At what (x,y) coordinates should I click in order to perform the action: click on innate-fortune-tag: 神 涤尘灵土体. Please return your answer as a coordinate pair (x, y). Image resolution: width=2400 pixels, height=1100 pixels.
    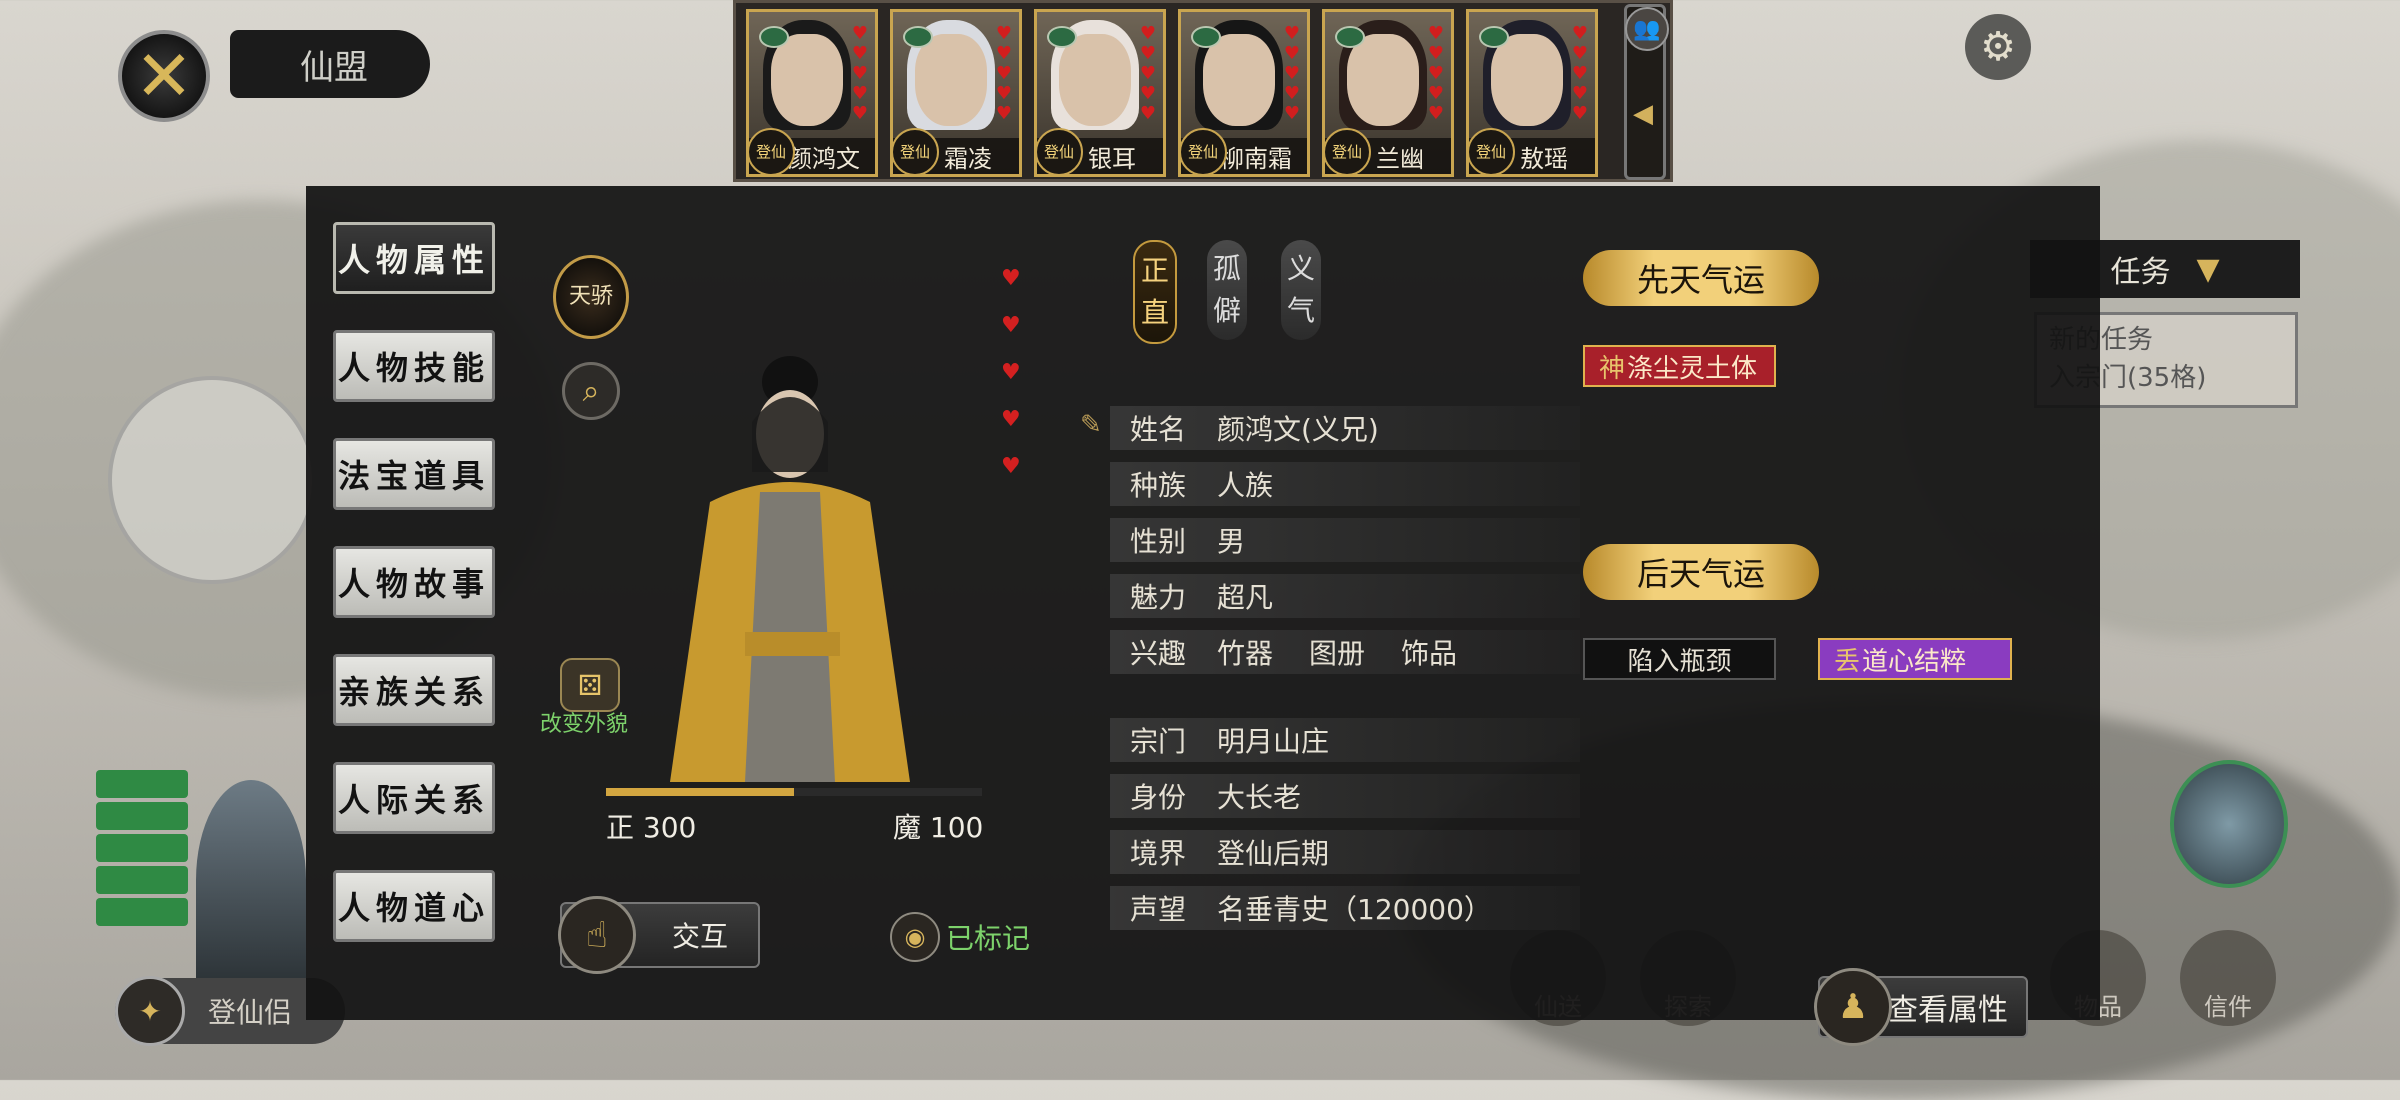
    Looking at the image, I should click on (1679, 366).